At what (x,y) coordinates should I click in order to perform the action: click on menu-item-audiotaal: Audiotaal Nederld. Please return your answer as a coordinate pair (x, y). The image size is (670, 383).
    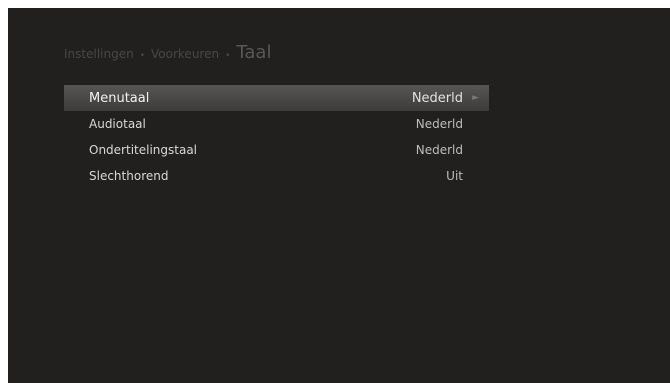
    Looking at the image, I should click on (276, 124).